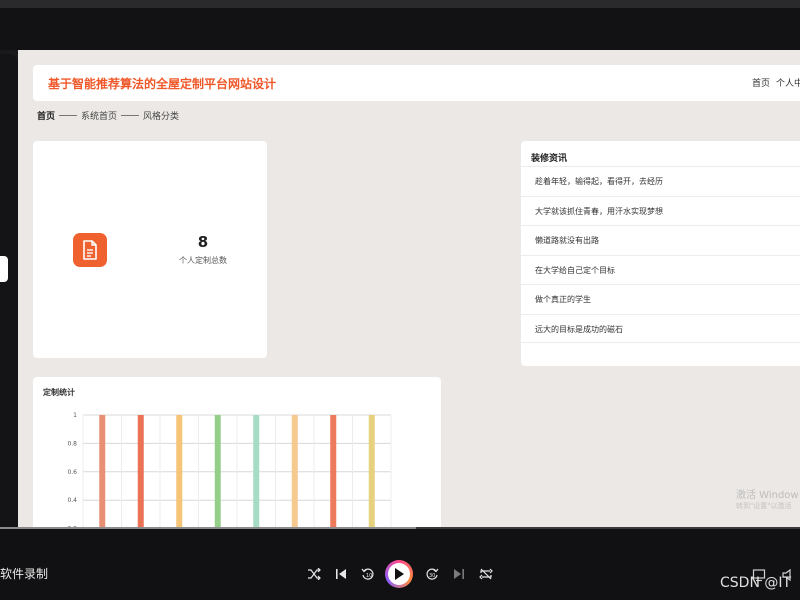 The height and width of the screenshot is (600, 800). What do you see at coordinates (150, 249) in the screenshot?
I see `custom-count-card: 8 个人定制总数` at bounding box center [150, 249].